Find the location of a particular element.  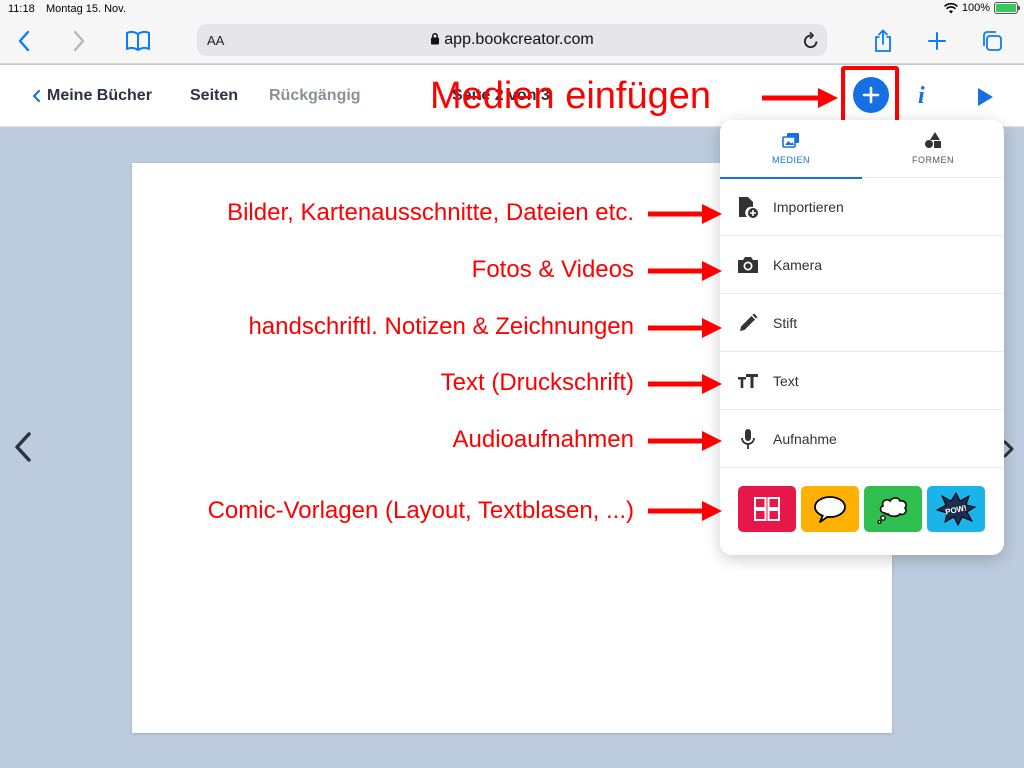

import-file-icon is located at coordinates (748, 207).